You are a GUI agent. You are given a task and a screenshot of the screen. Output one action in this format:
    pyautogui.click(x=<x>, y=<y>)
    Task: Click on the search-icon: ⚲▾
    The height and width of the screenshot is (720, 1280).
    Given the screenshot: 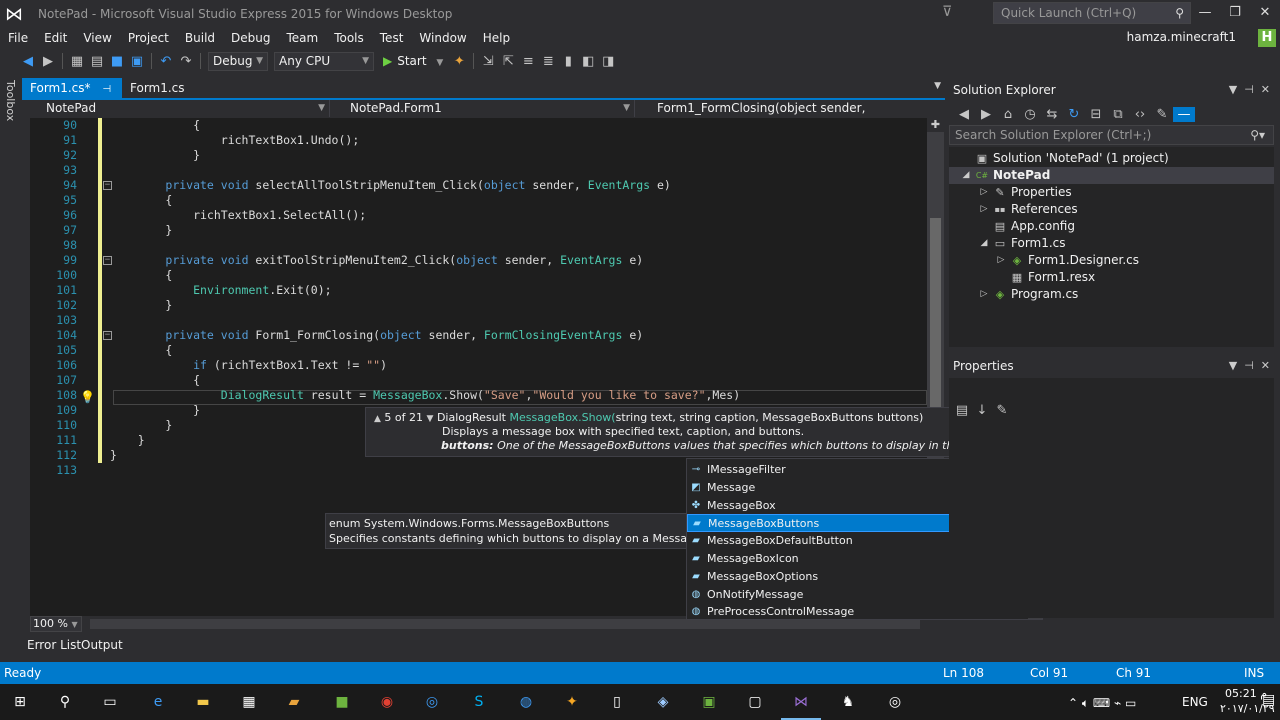 What is the action you would take?
    pyautogui.click(x=1257, y=135)
    